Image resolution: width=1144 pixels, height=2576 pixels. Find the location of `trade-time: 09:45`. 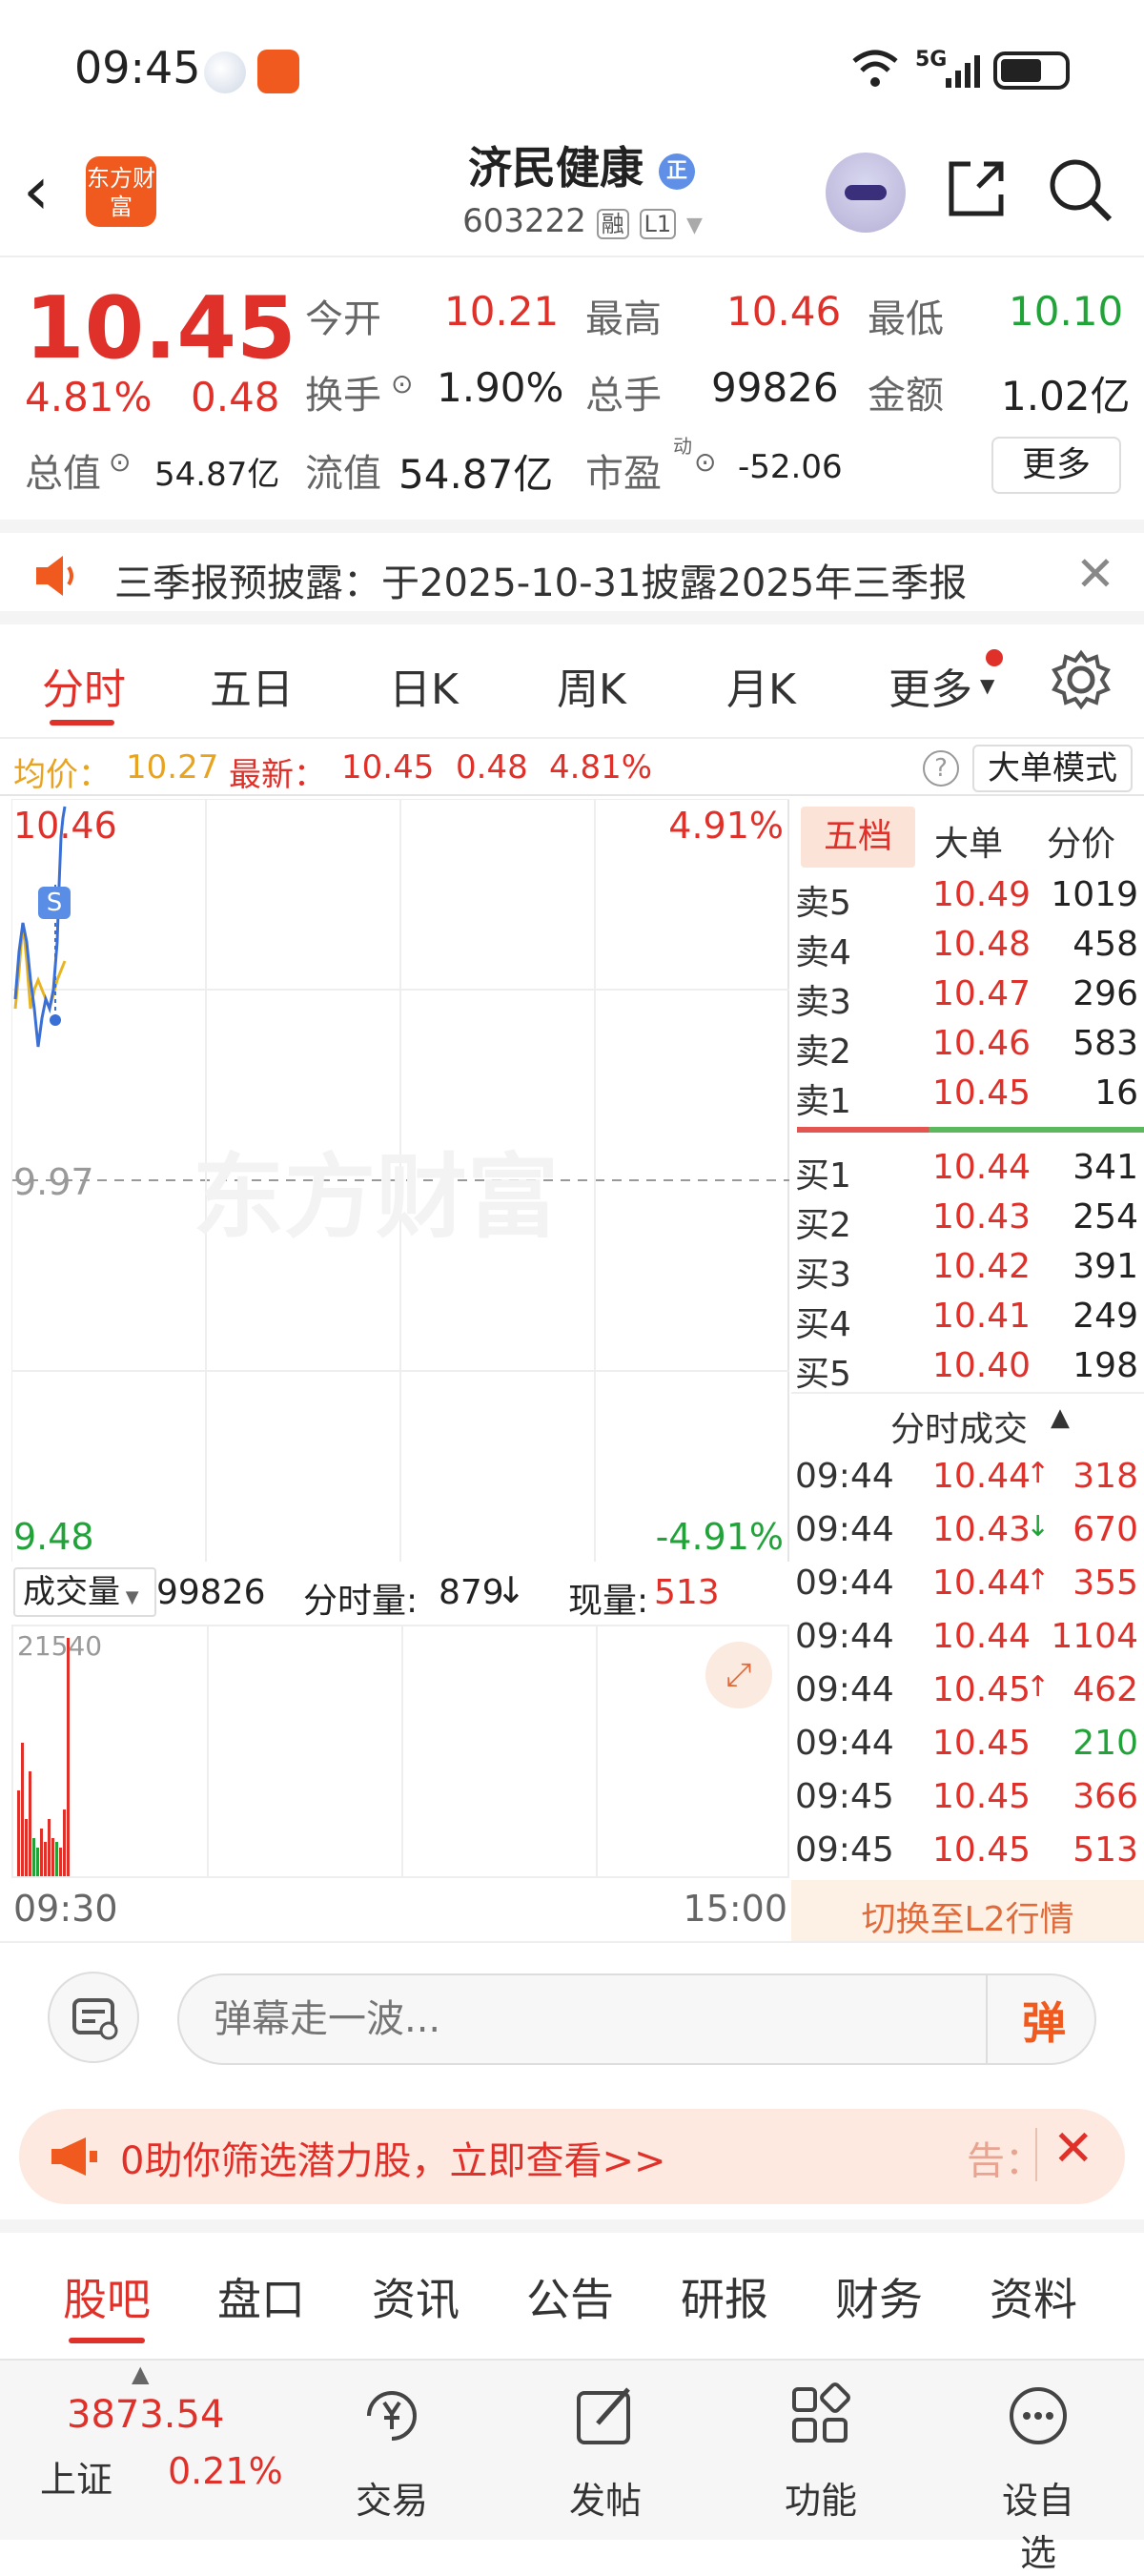

trade-time: 09:45 is located at coordinates (844, 1796).